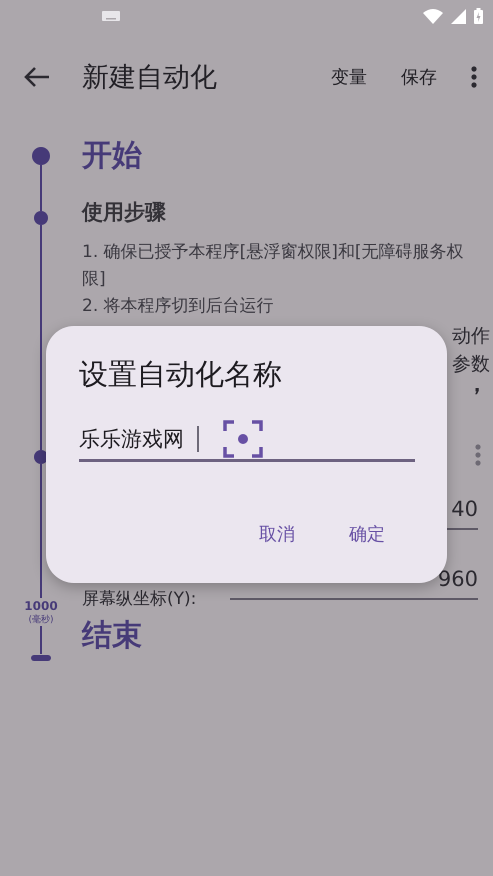 The width and height of the screenshot is (493, 876). I want to click on delay-value: 1000, so click(41, 606).